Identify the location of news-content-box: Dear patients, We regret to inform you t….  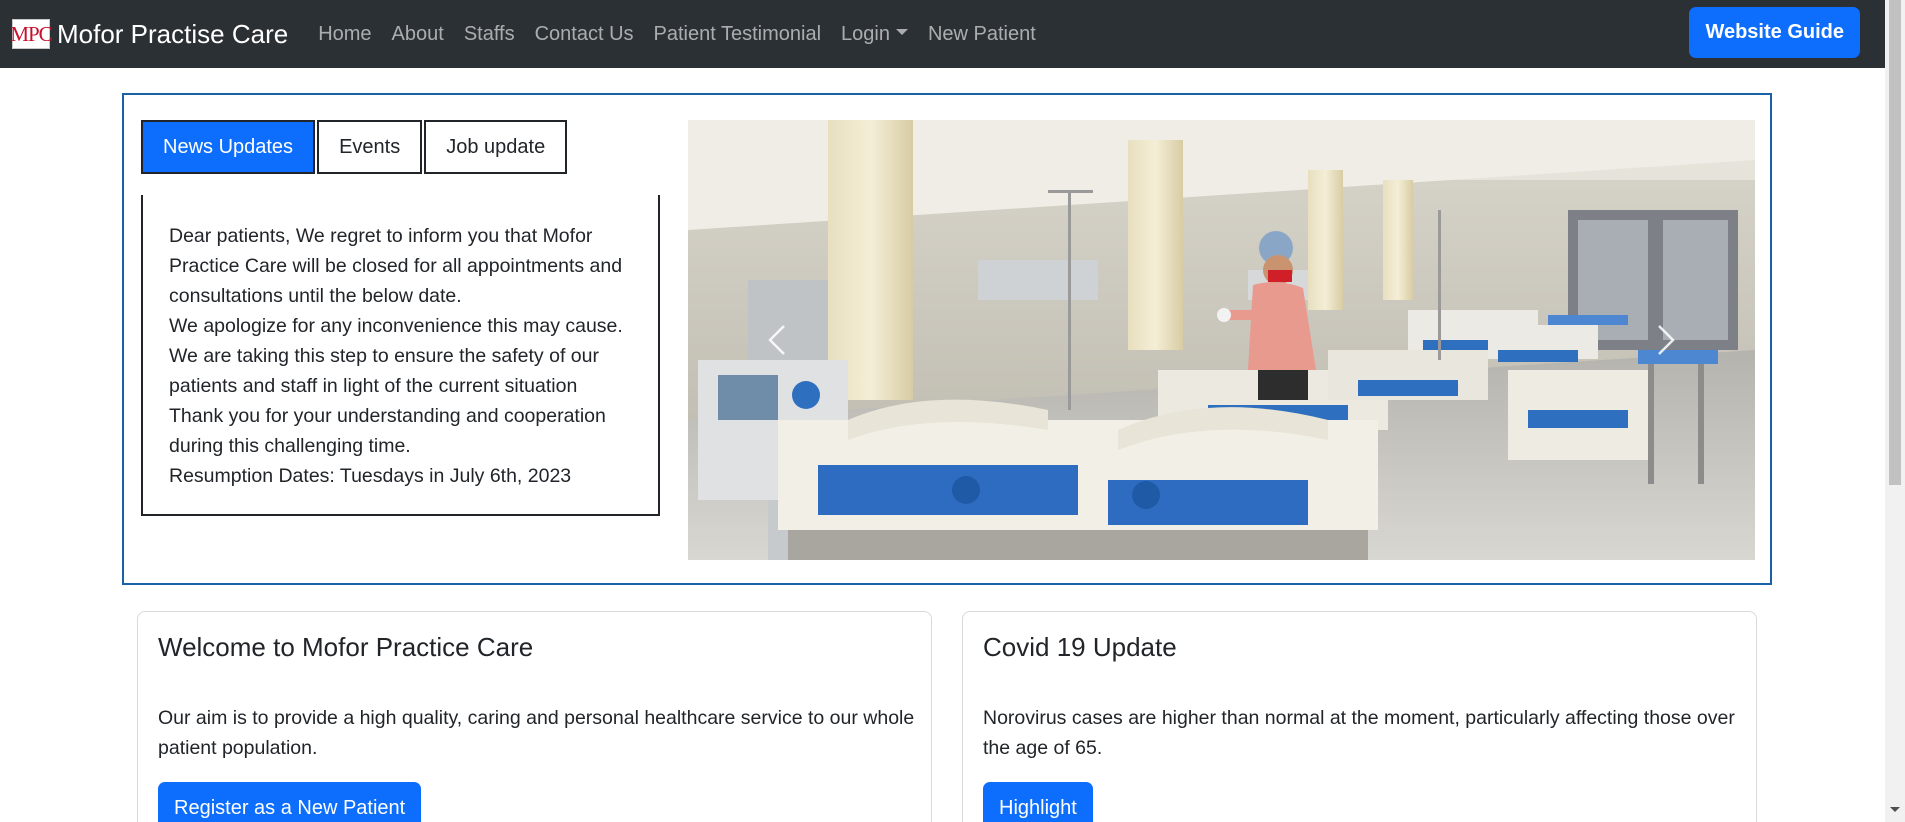
(400, 355).